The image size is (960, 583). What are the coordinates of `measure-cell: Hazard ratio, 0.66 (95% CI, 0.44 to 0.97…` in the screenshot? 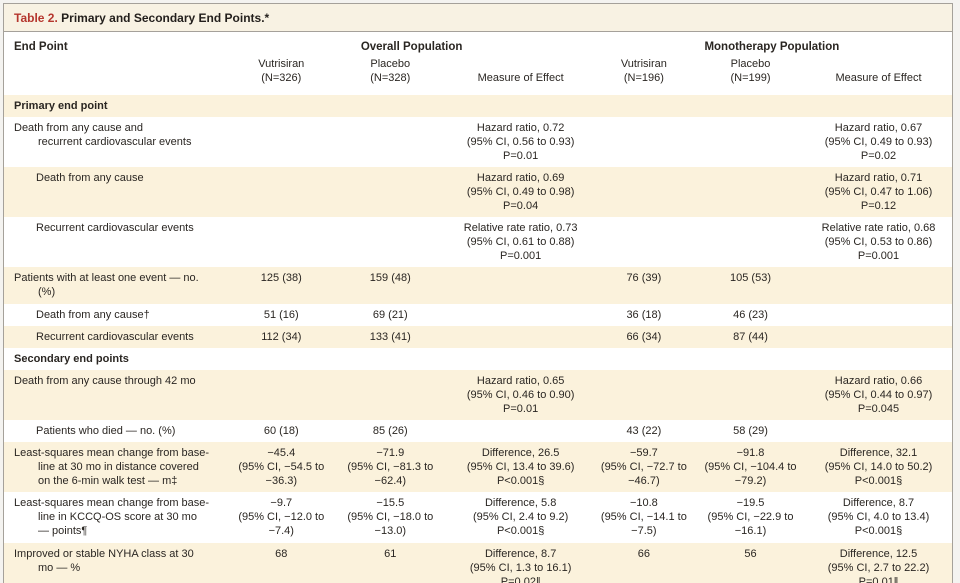 It's located at (878, 394).